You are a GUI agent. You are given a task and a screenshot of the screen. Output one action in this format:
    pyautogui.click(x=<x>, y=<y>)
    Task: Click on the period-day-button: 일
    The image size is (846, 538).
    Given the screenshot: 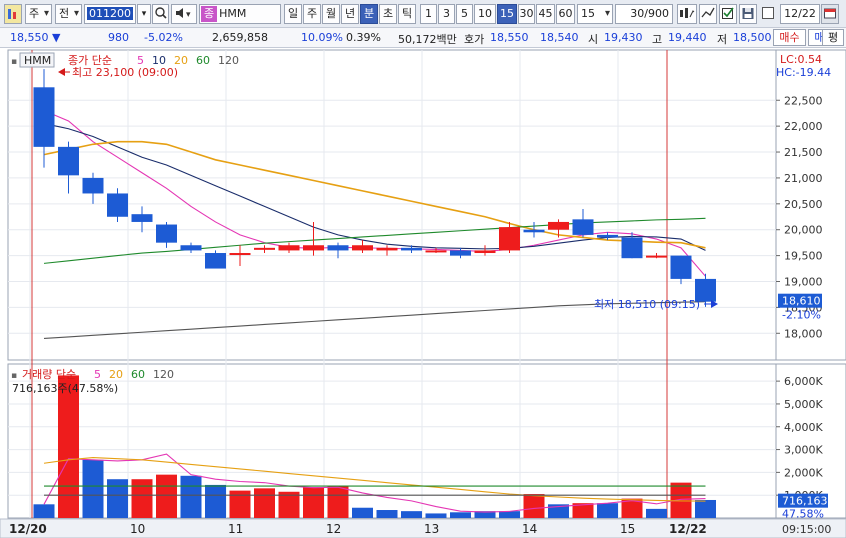 What is the action you would take?
    pyautogui.click(x=293, y=14)
    